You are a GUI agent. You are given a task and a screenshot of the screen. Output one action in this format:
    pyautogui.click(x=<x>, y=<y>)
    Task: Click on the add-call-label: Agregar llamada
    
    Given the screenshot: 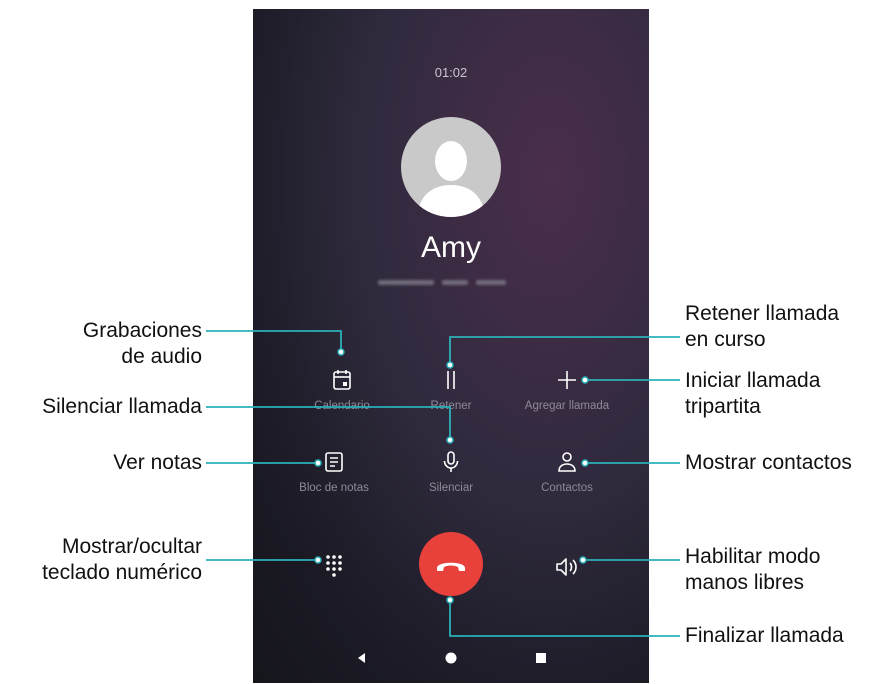 What is the action you would take?
    pyautogui.click(x=567, y=406)
    